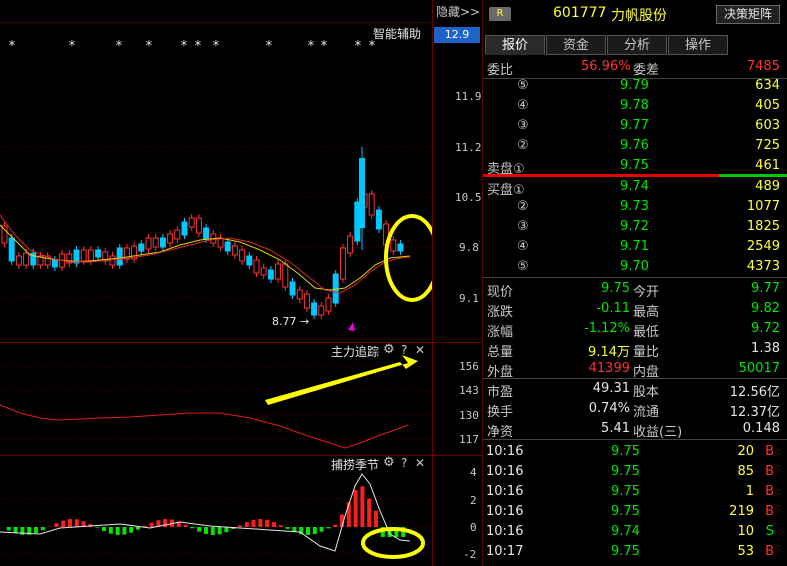  Describe the element at coordinates (754, 392) in the screenshot. I see `fin-value: 12.56亿` at that location.